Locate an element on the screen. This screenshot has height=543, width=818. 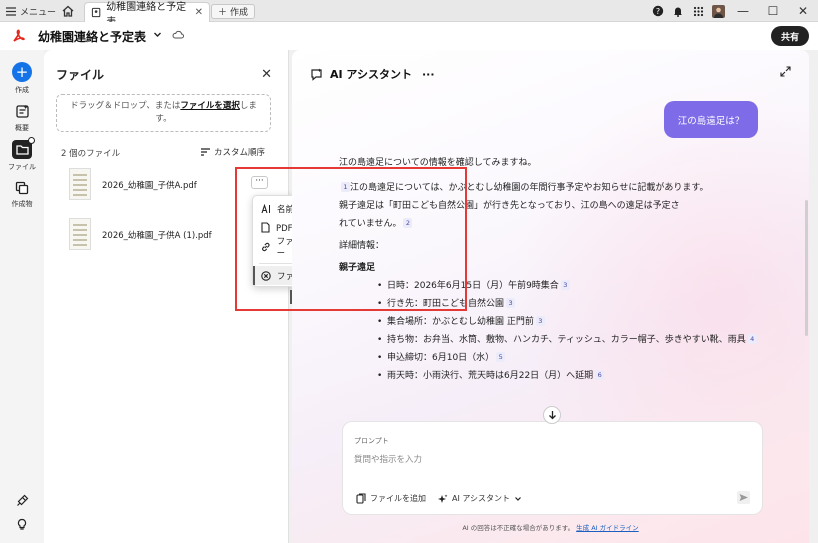
lightbulb-icon is located at coordinates (22, 524).